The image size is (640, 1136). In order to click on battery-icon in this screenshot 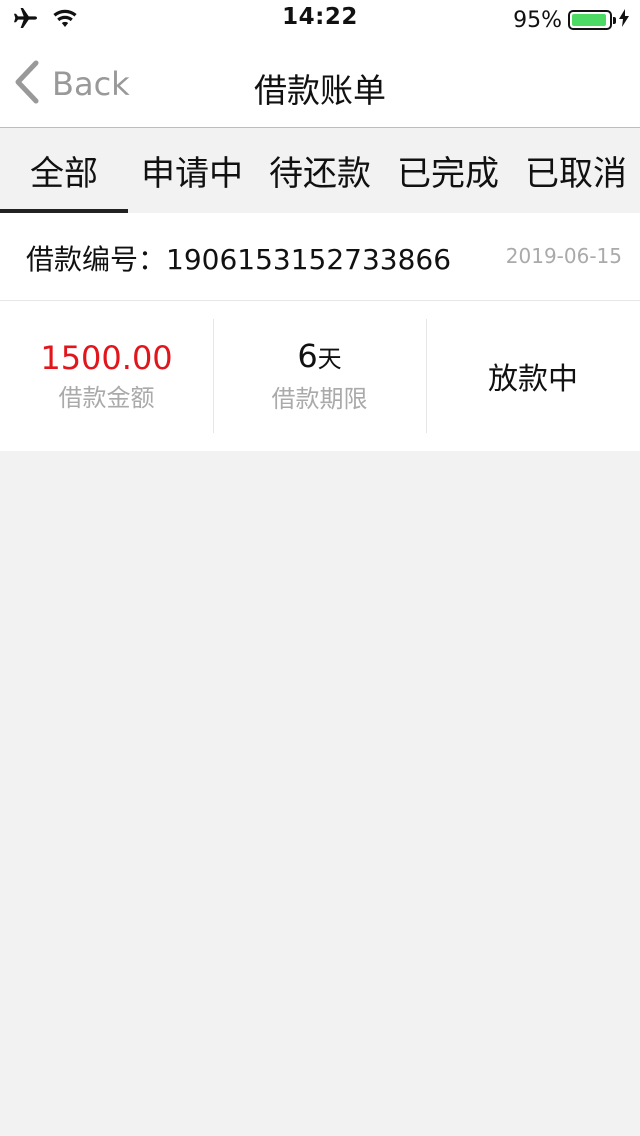, I will do `click(592, 20)`.